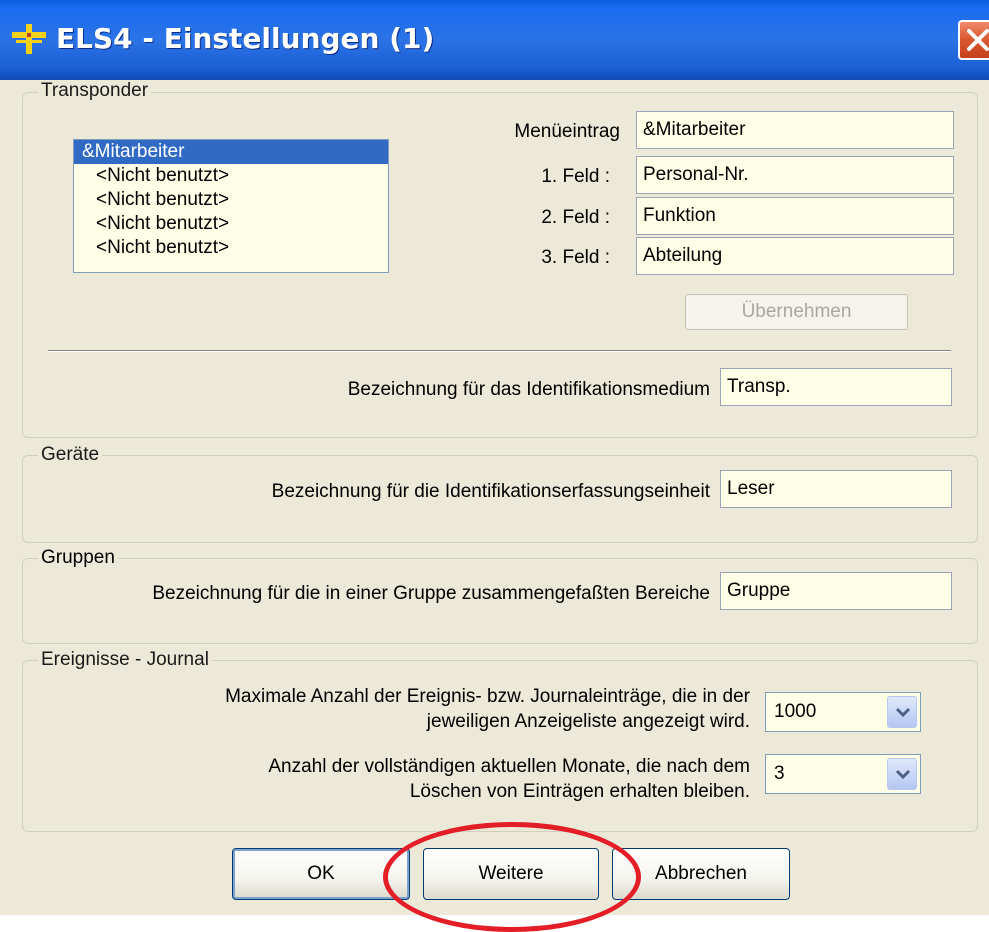 Image resolution: width=989 pixels, height=932 pixels. I want to click on menu-entry-label: Menüeintrag, so click(567, 131).